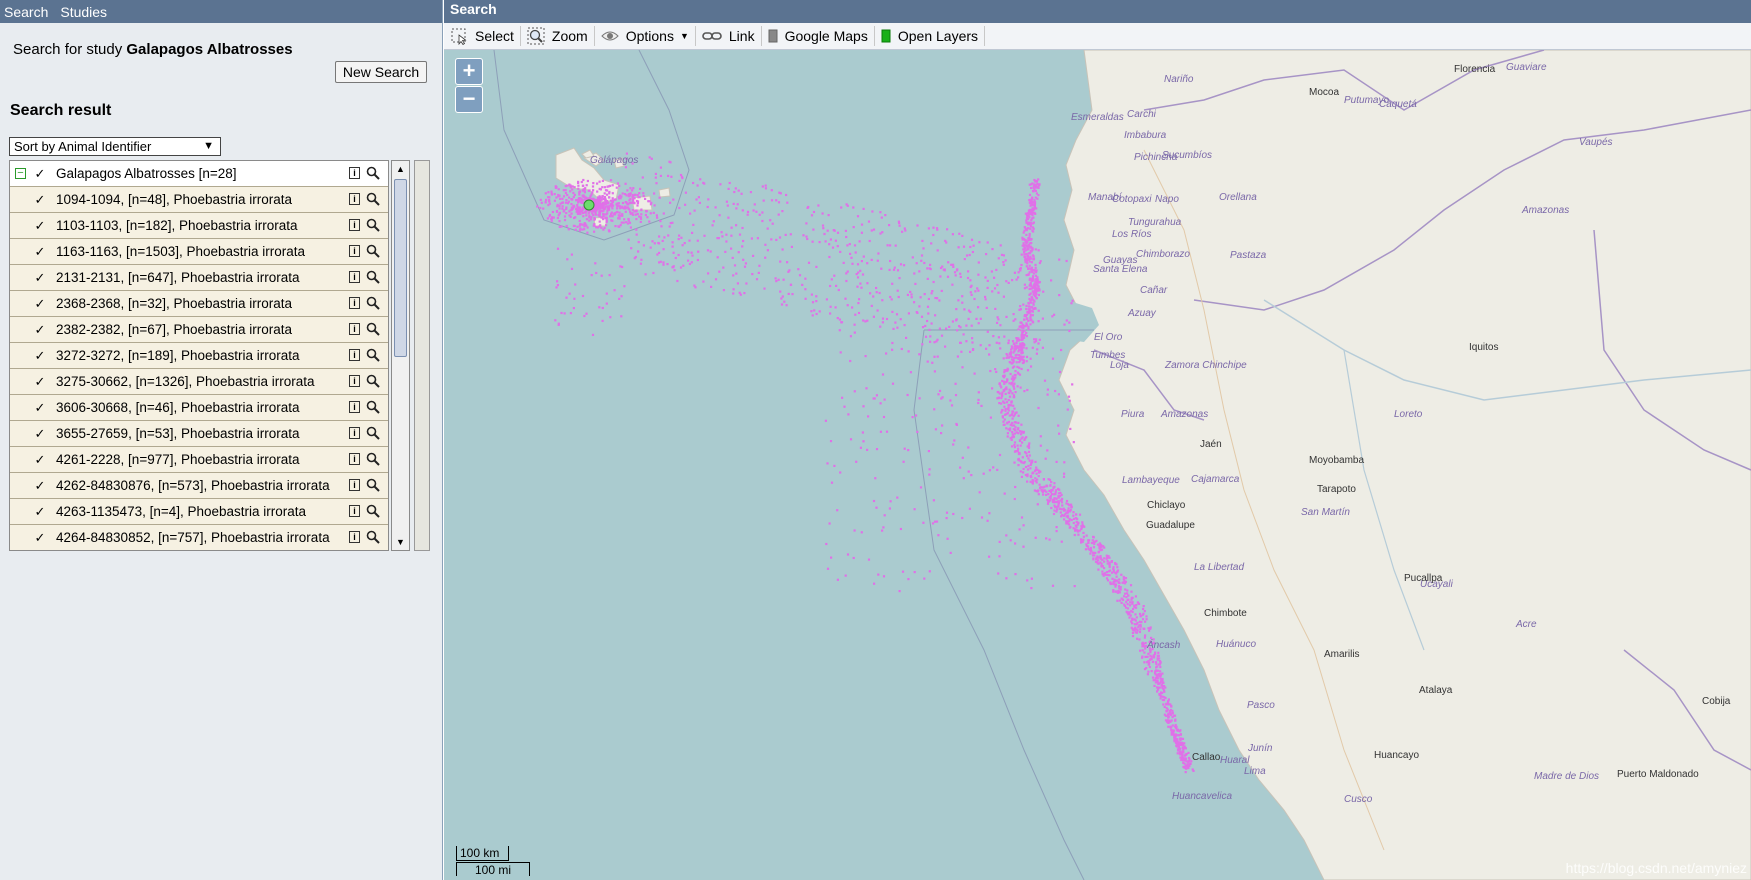 This screenshot has height=880, width=1751. Describe the element at coordinates (1324, 92) in the screenshot. I see `city-label: Mocoa` at that location.